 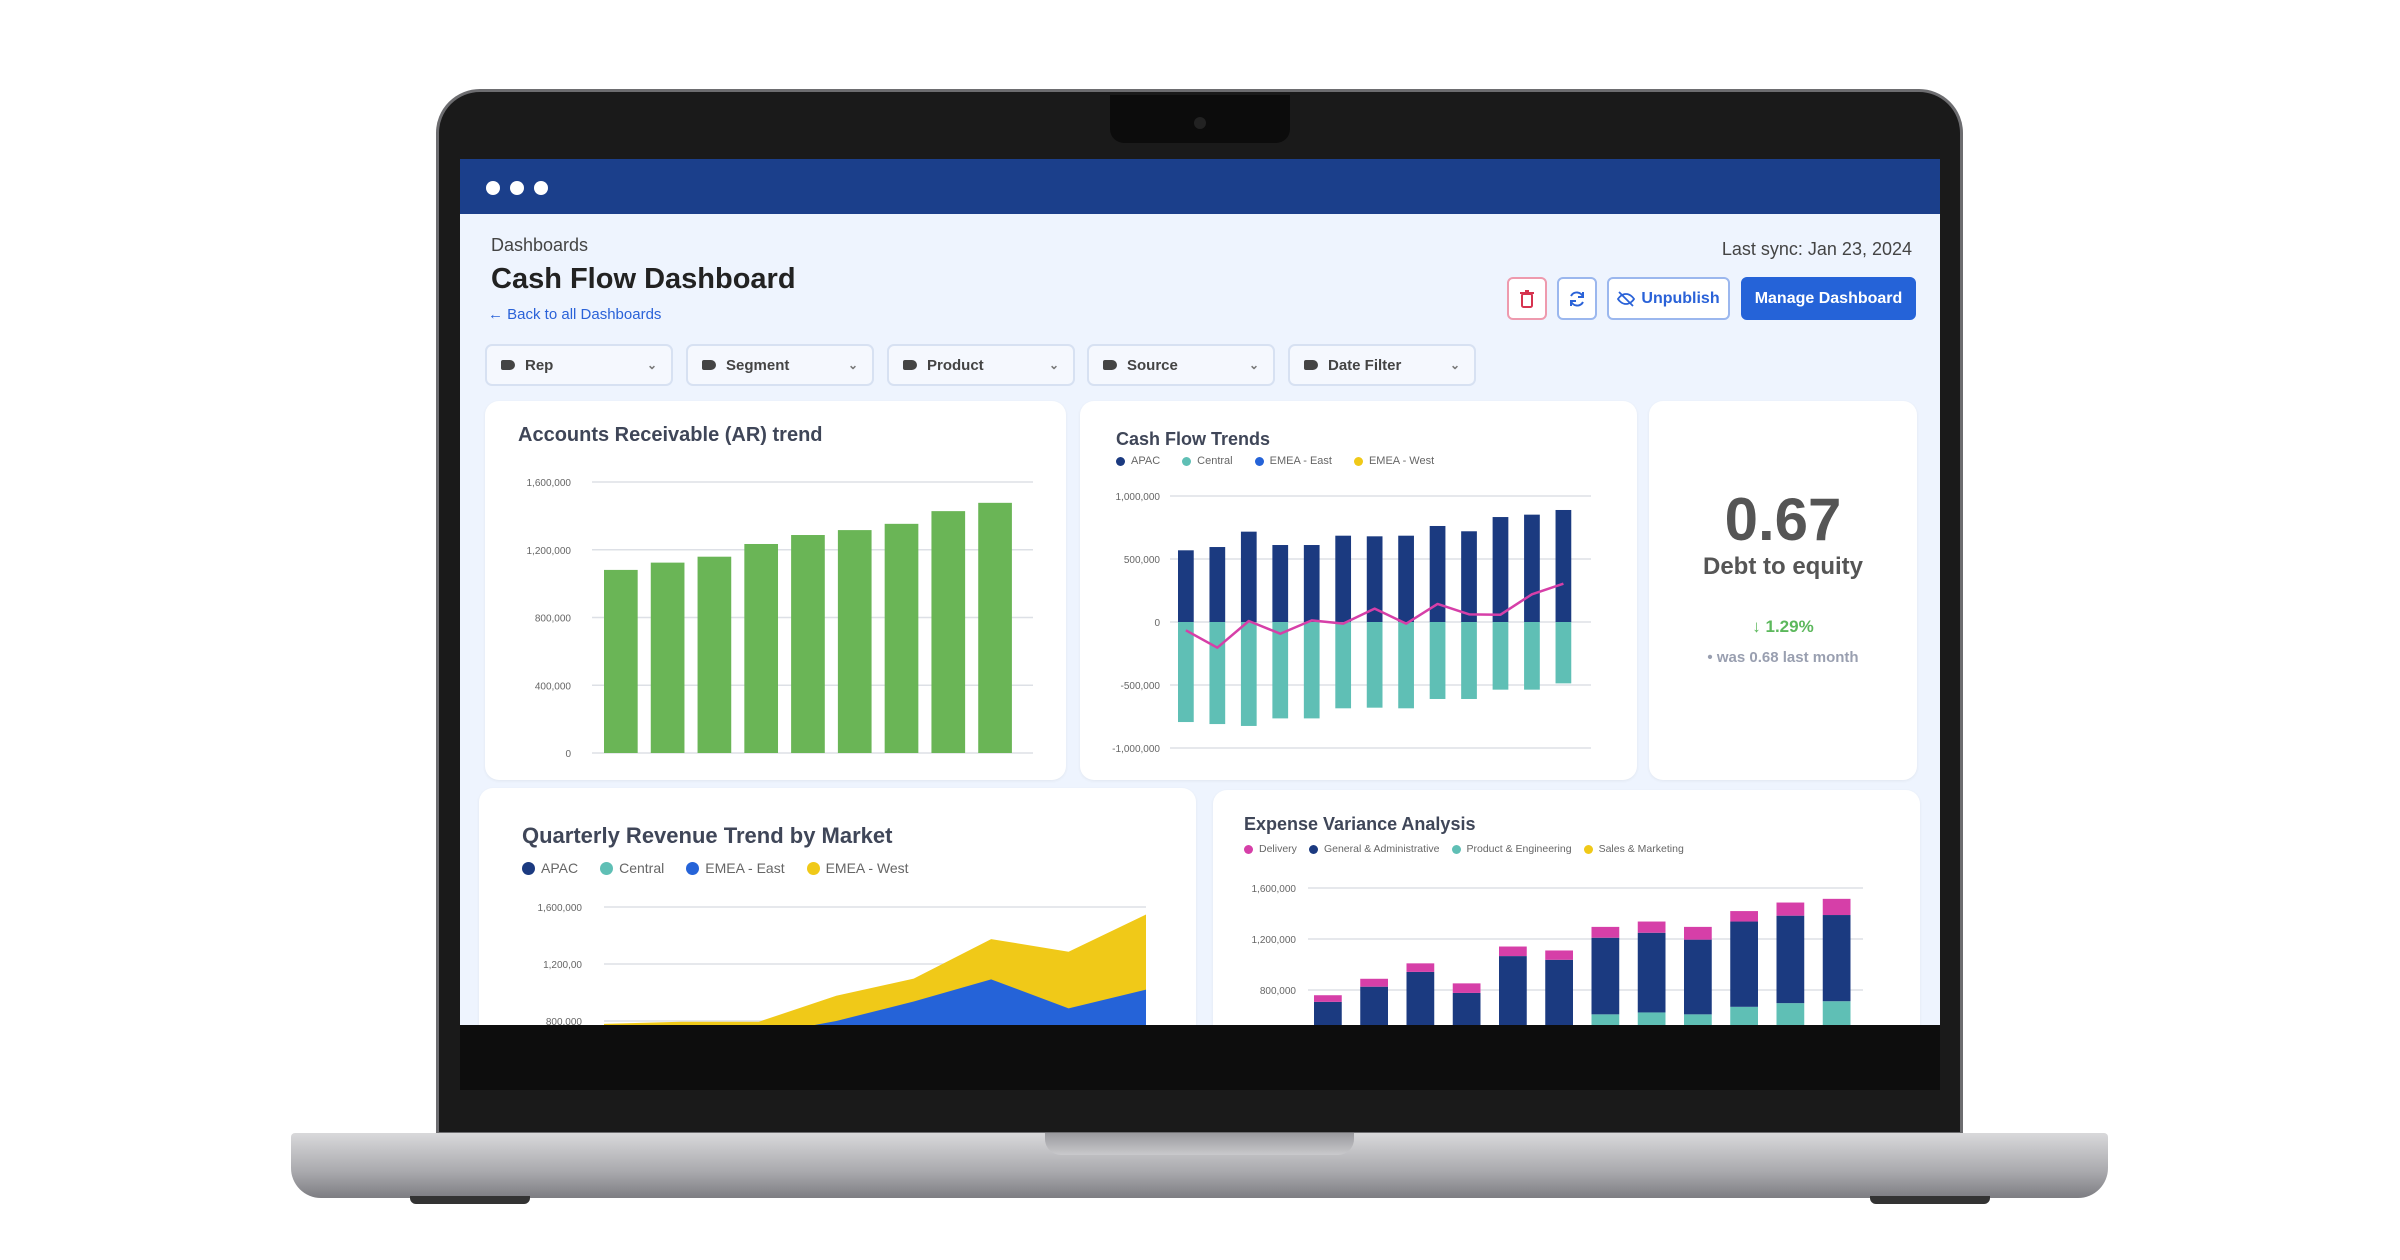 I want to click on filter-product: Product ⌄, so click(x=981, y=365).